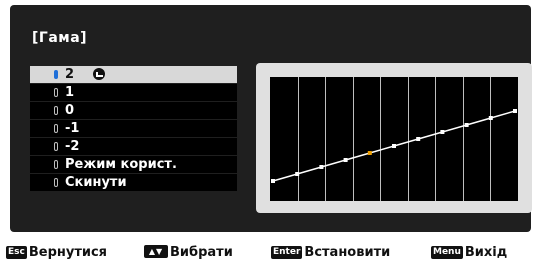  What do you see at coordinates (72, 146) in the screenshot?
I see `menu-item-label: -2` at bounding box center [72, 146].